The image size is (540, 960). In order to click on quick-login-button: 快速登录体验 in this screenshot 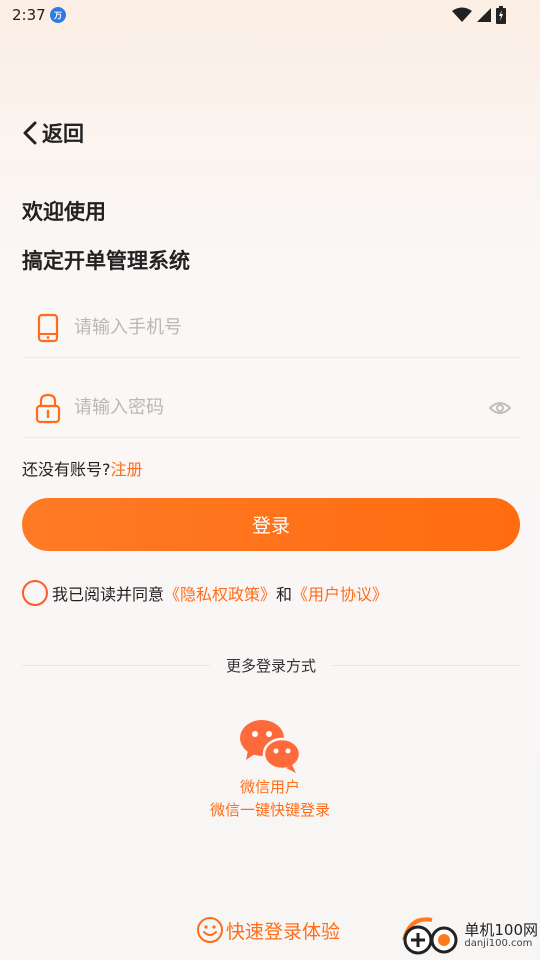, I will do `click(268, 930)`.